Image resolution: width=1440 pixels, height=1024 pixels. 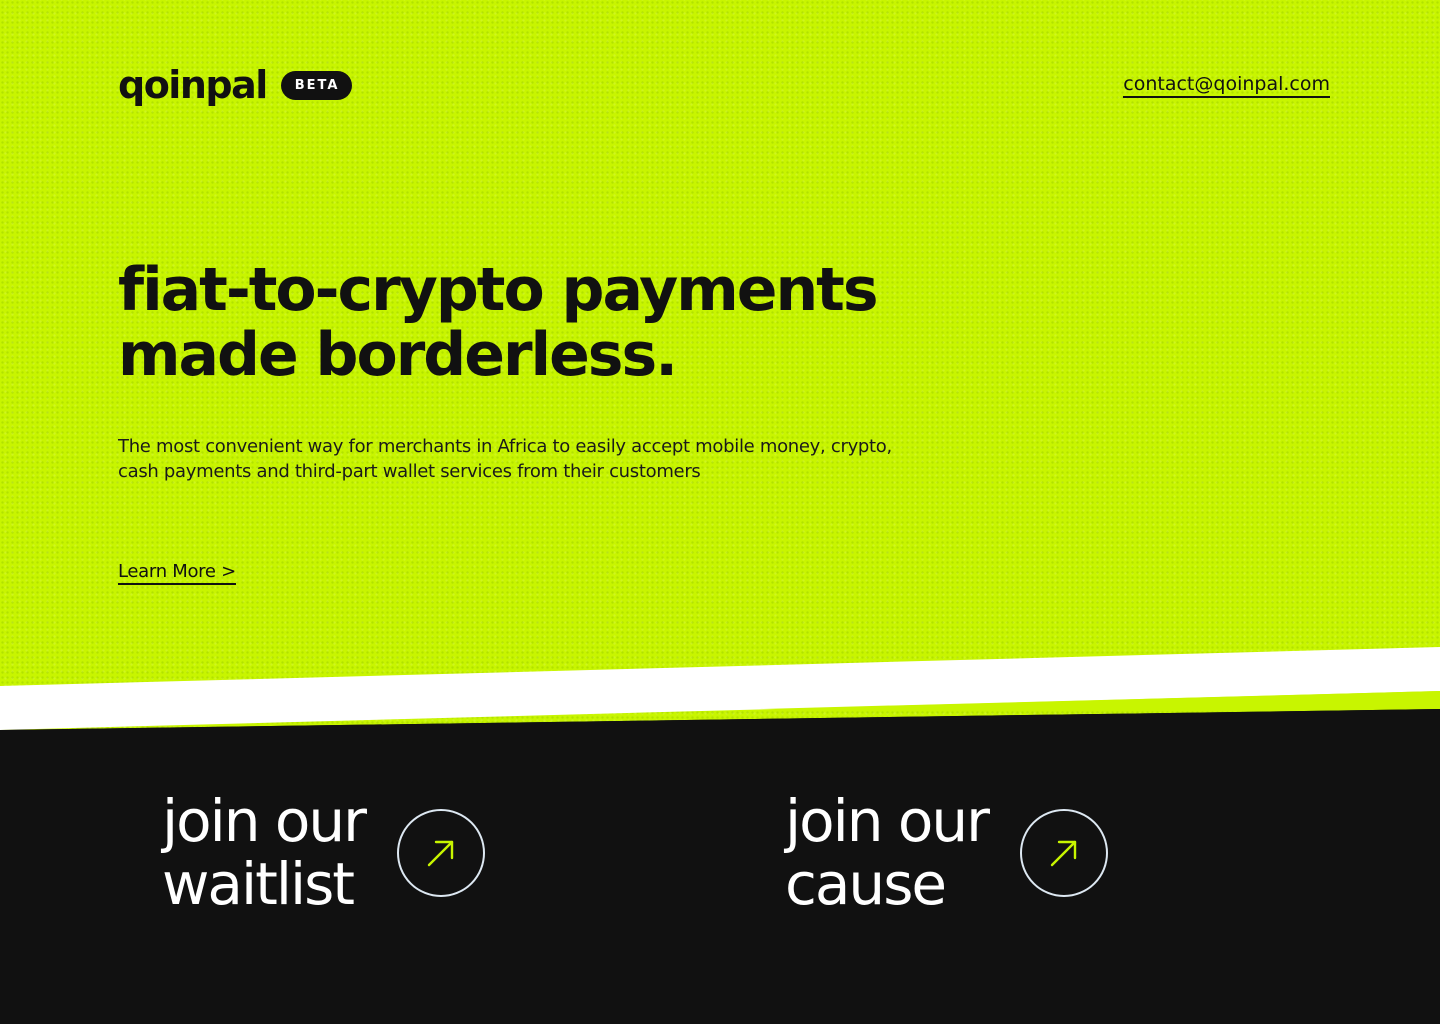 What do you see at coordinates (498, 290) in the screenshot?
I see `headline-line-1: fiat-to-crypto payments` at bounding box center [498, 290].